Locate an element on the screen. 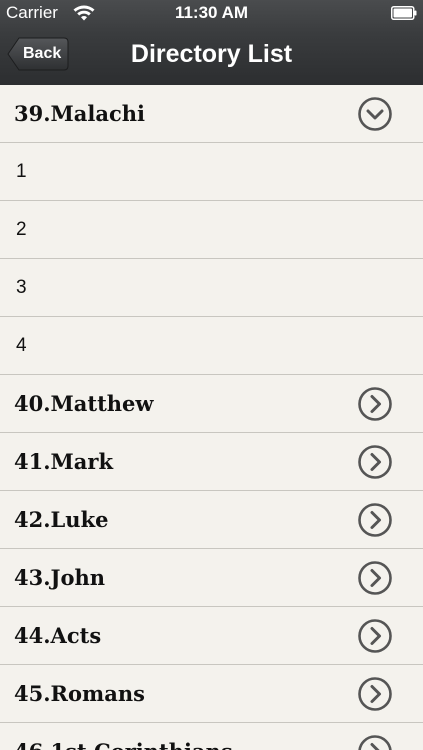  book-label: 41.Mark is located at coordinates (64, 461).